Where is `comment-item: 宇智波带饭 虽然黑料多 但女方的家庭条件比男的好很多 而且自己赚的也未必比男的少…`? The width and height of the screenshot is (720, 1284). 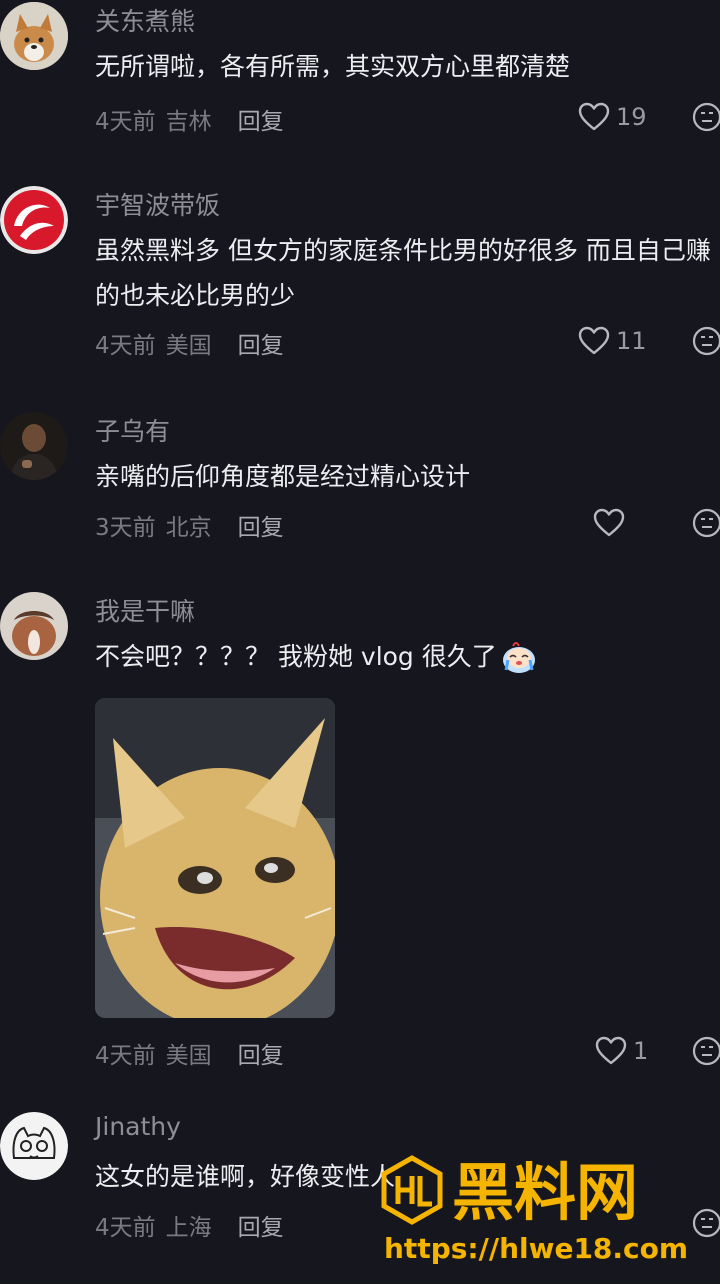
comment-item: 宇智波带饭 虽然黑料多 但女方的家庭条件比男的好很多 而且自己赚的也未必比男的少… is located at coordinates (360, 281).